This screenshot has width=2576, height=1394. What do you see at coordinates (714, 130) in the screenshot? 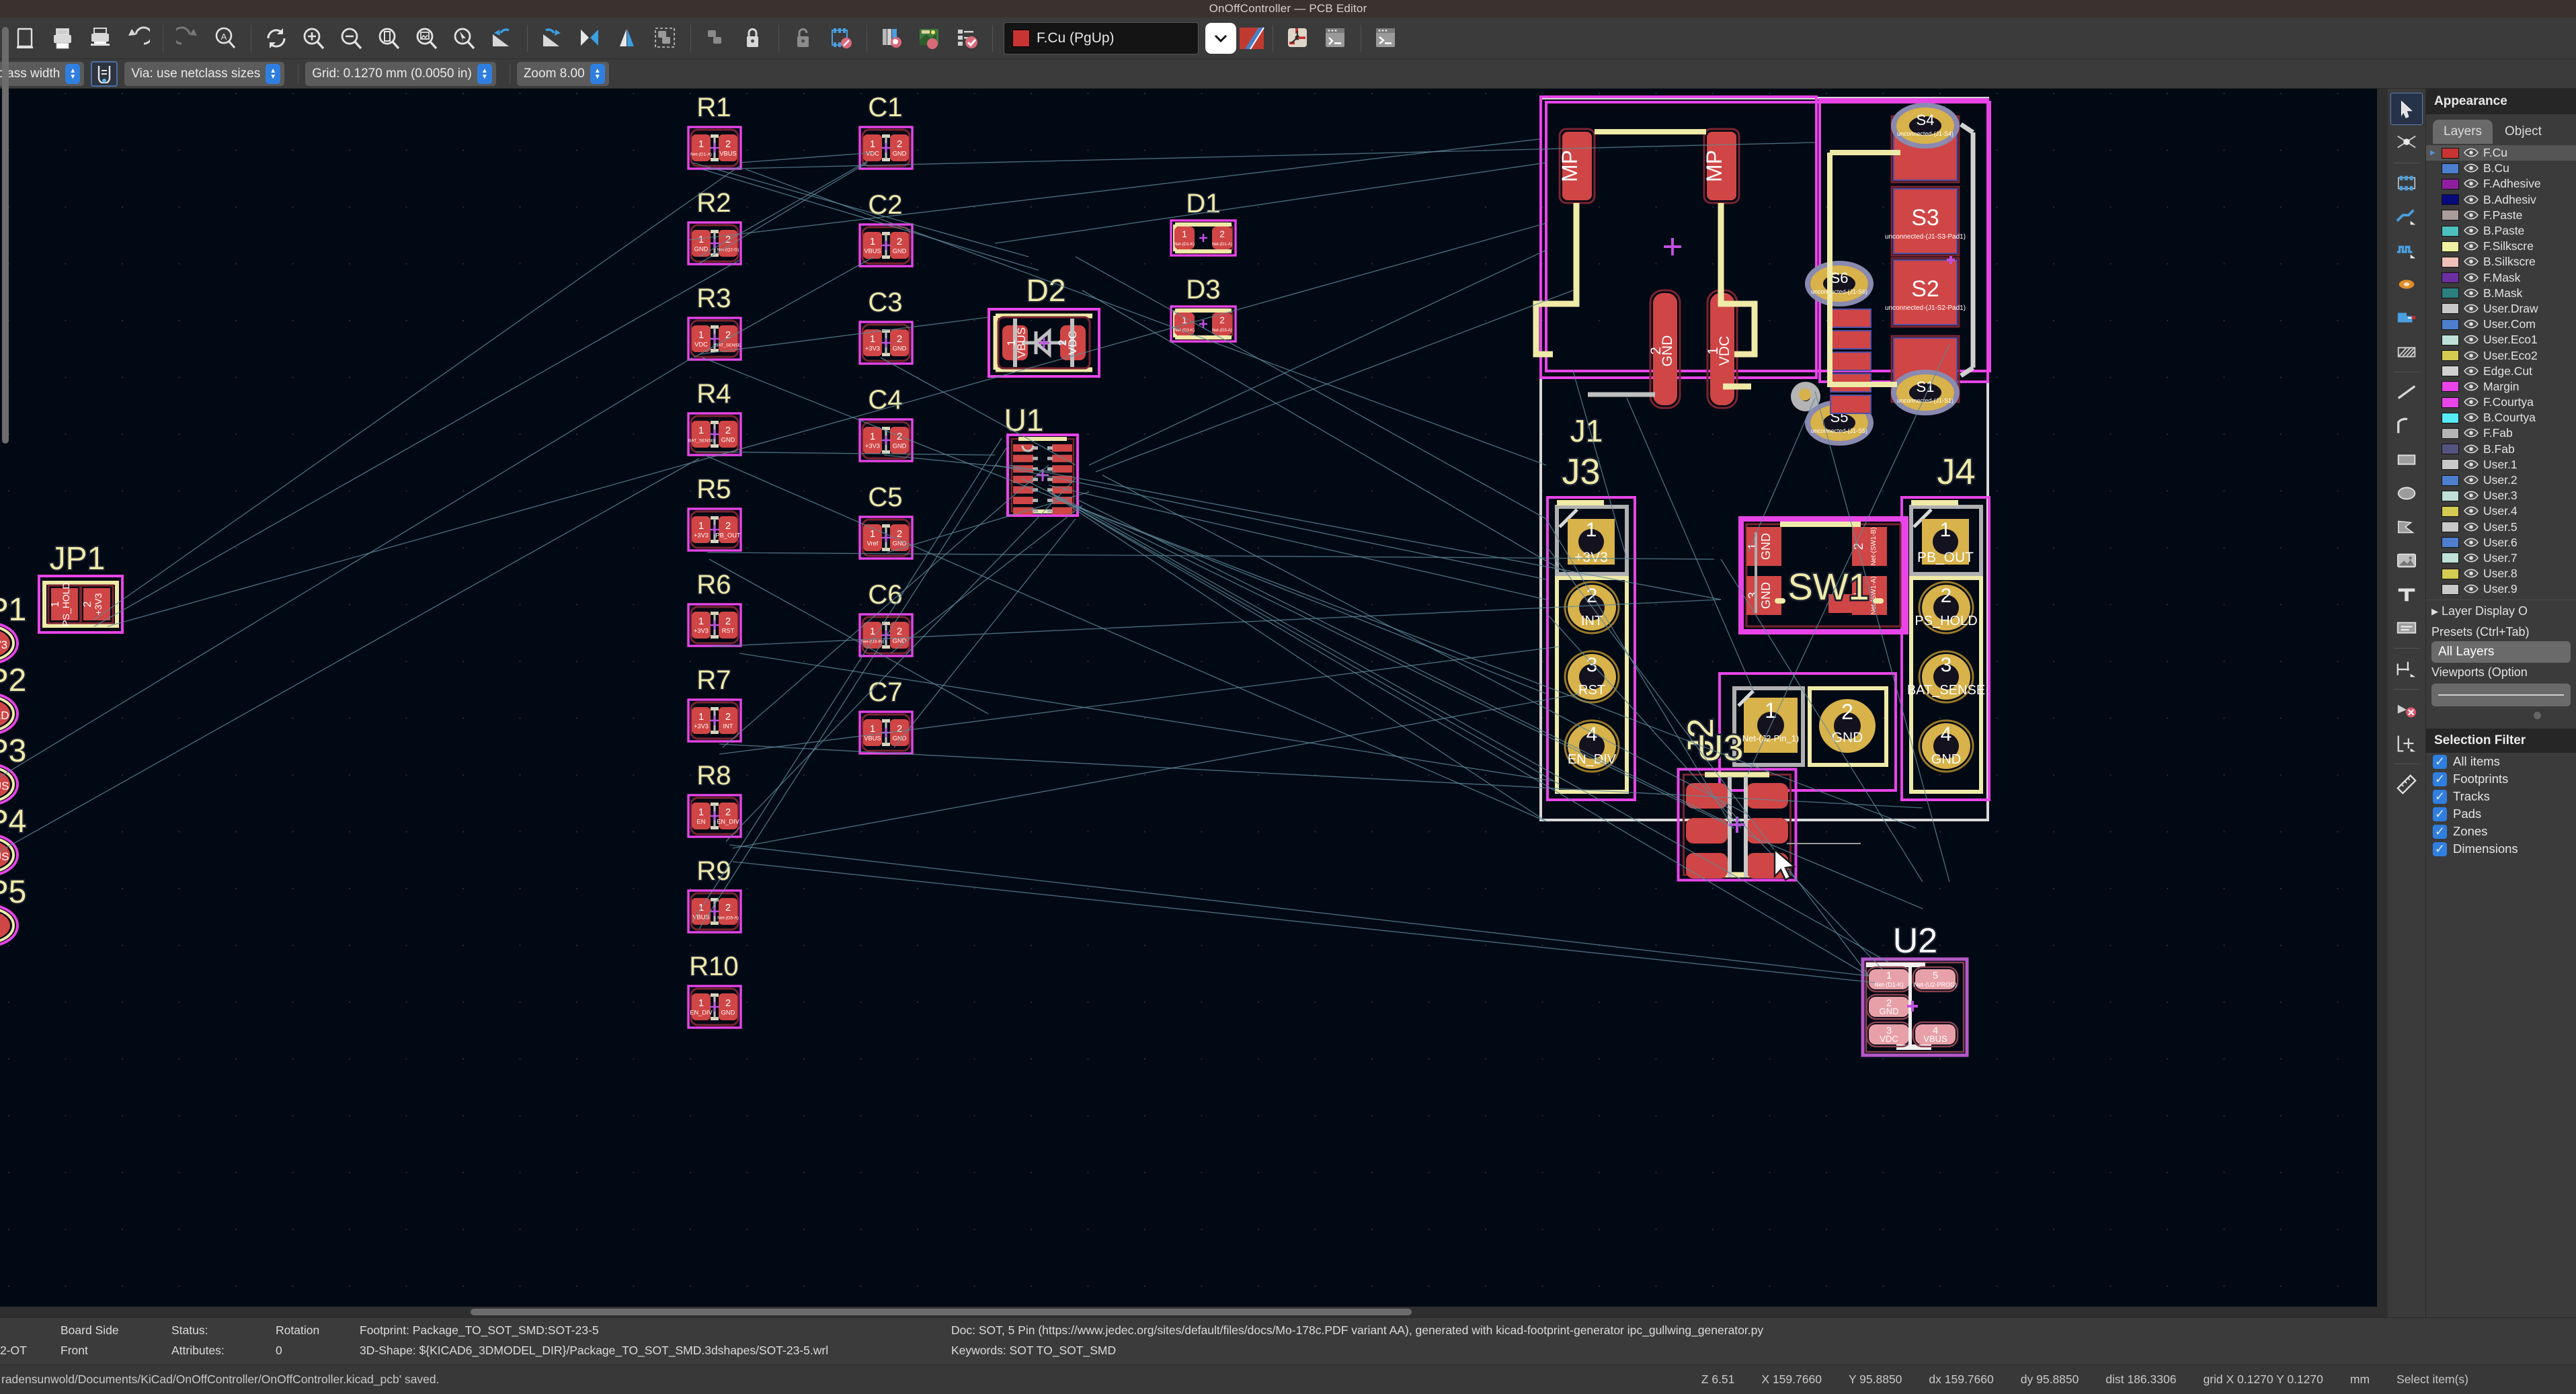
I see `footprint-R1: 1 Net-(D1-A) 2VBUS R1` at bounding box center [714, 130].